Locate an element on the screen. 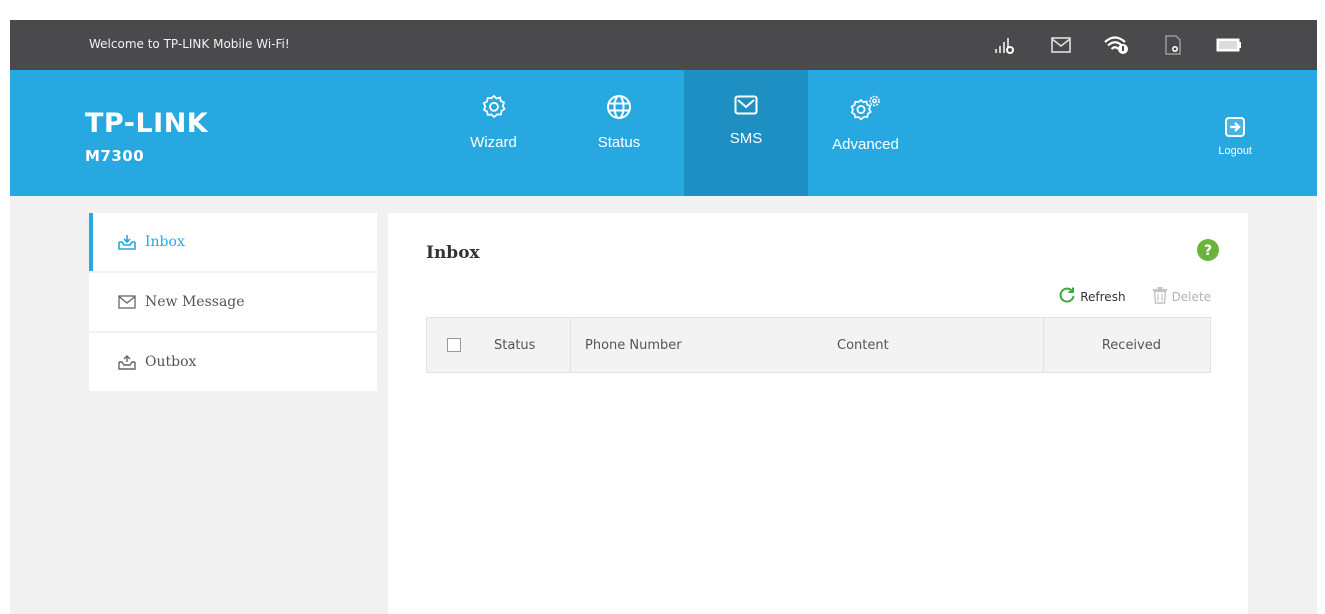 The image size is (1325, 614). main-nav: Wizard Status SMS Advanced is located at coordinates (678, 133).